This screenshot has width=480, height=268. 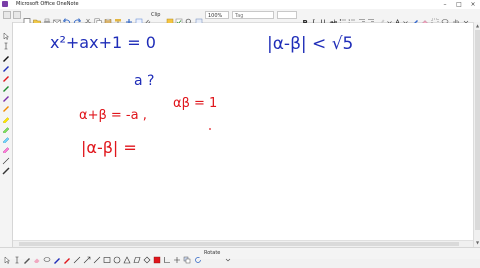 I want to click on find-icon, so click(x=189, y=18).